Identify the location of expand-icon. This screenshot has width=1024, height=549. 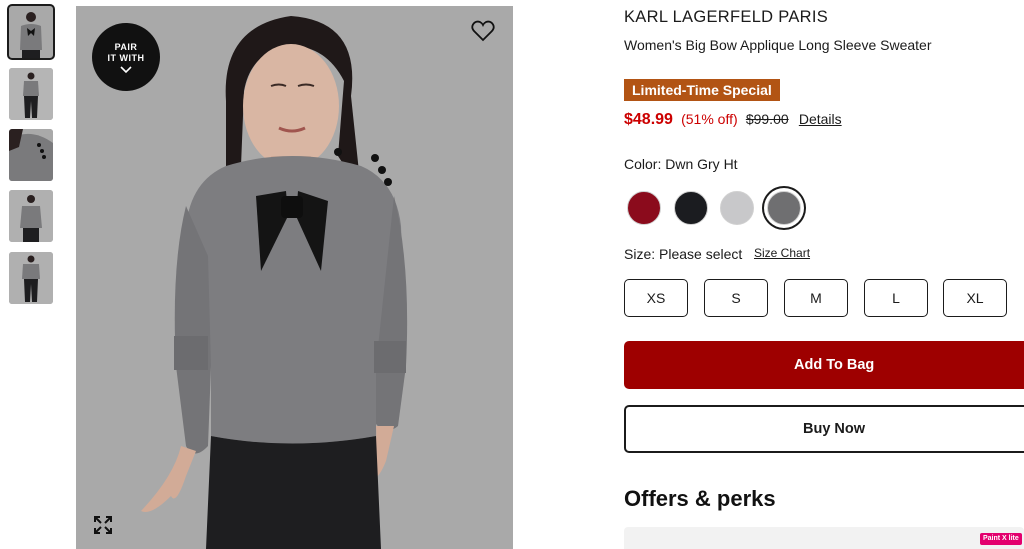
(103, 525).